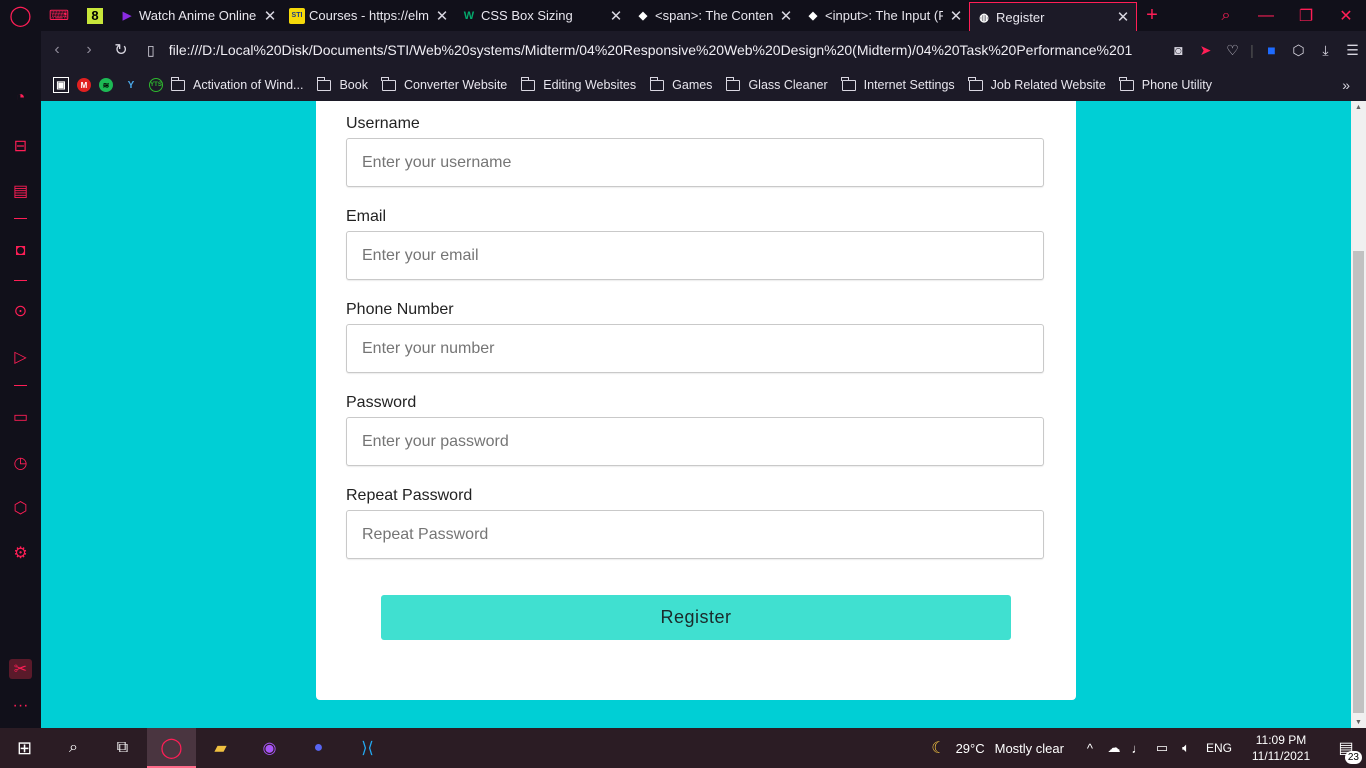 This screenshot has height=768, width=1366. Describe the element at coordinates (1266, 16) in the screenshot. I see `minimize-icon: —` at that location.